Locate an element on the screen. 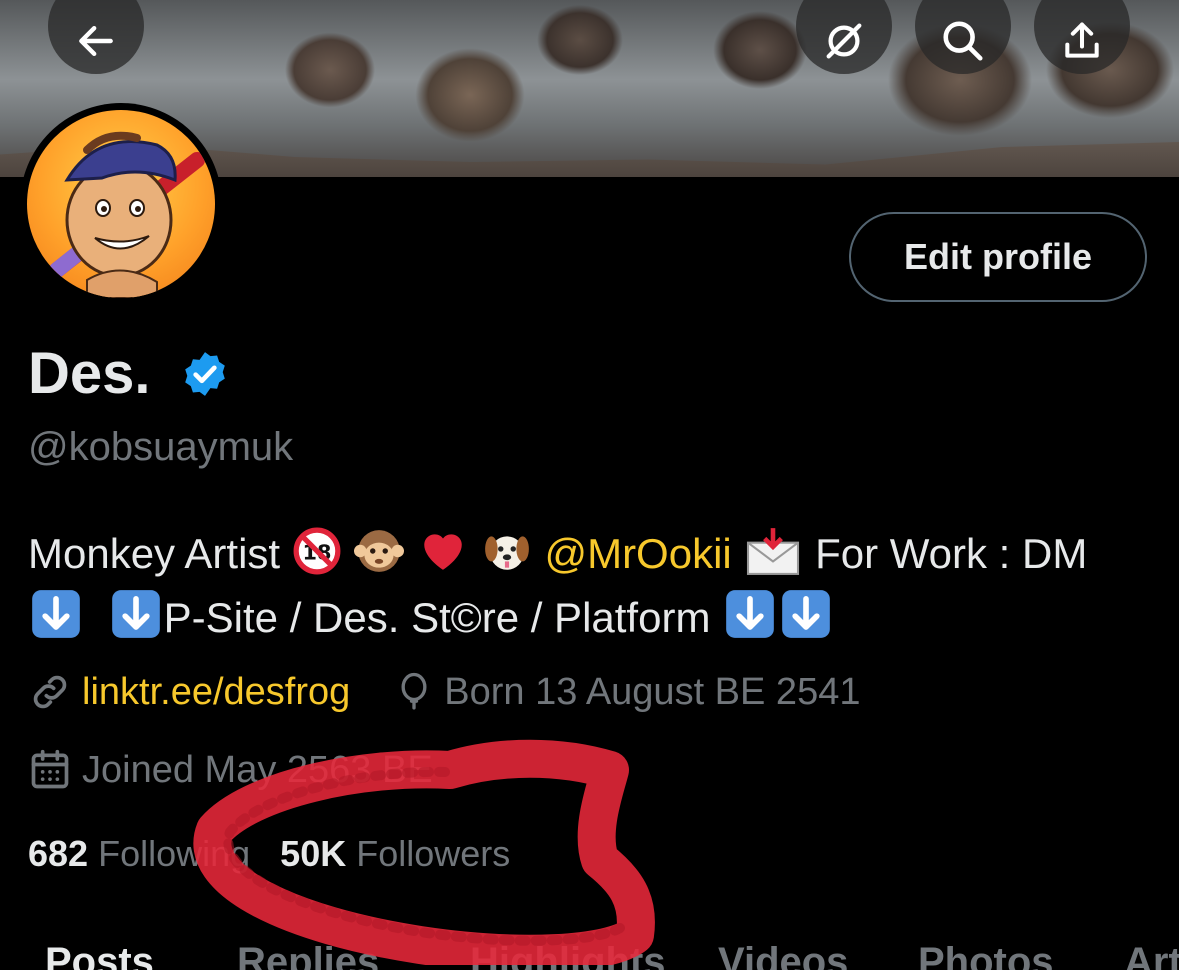 This screenshot has height=970, width=1179. link-icon is located at coordinates (50, 692).